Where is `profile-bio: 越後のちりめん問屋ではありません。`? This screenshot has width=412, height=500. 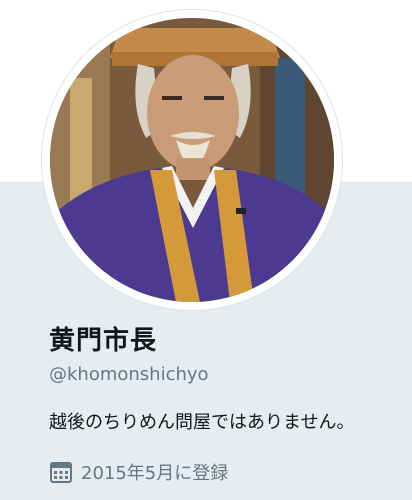 profile-bio: 越後のちりめん問屋ではありません。 is located at coordinates (202, 422).